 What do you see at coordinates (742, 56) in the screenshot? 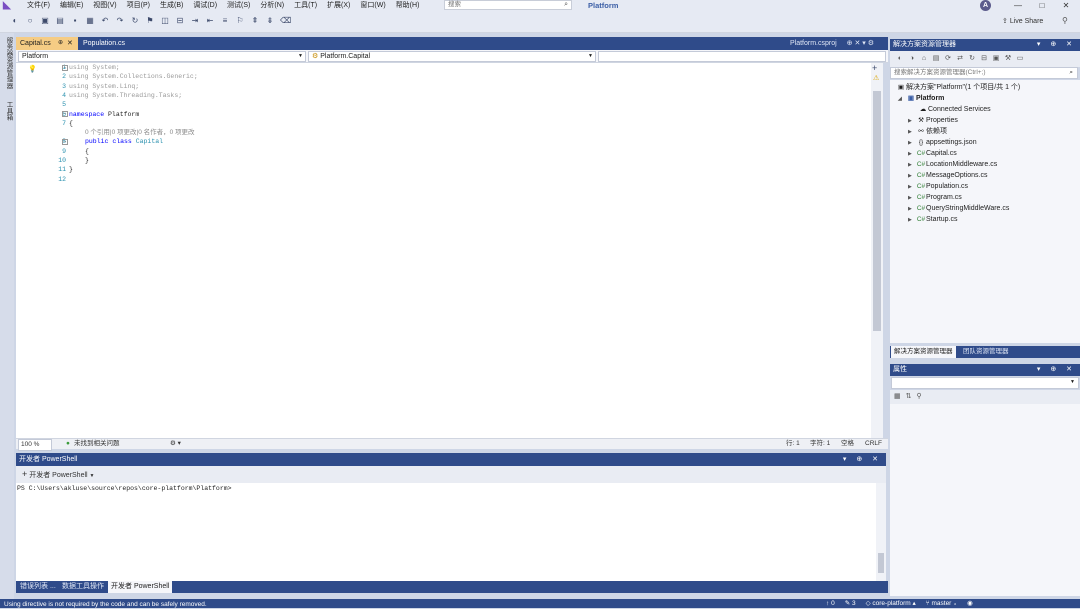
I see `member-dropdown` at bounding box center [742, 56].